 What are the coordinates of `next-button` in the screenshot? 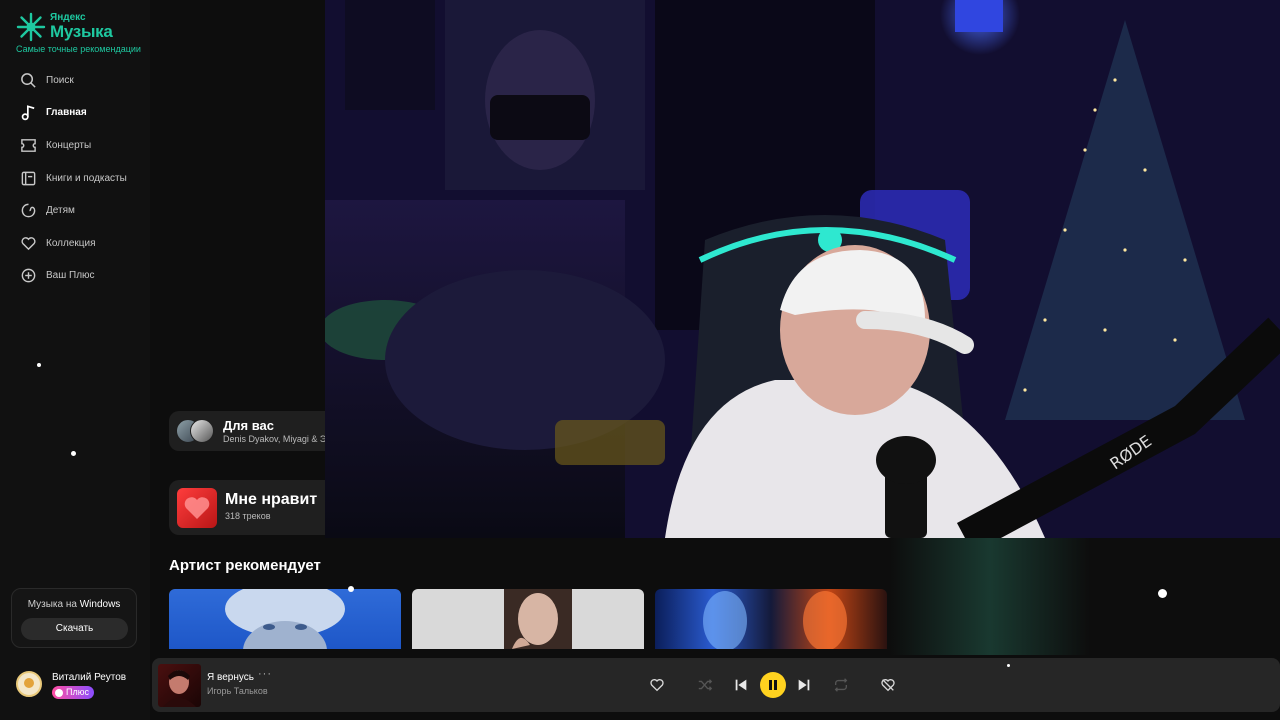 It's located at (804, 685).